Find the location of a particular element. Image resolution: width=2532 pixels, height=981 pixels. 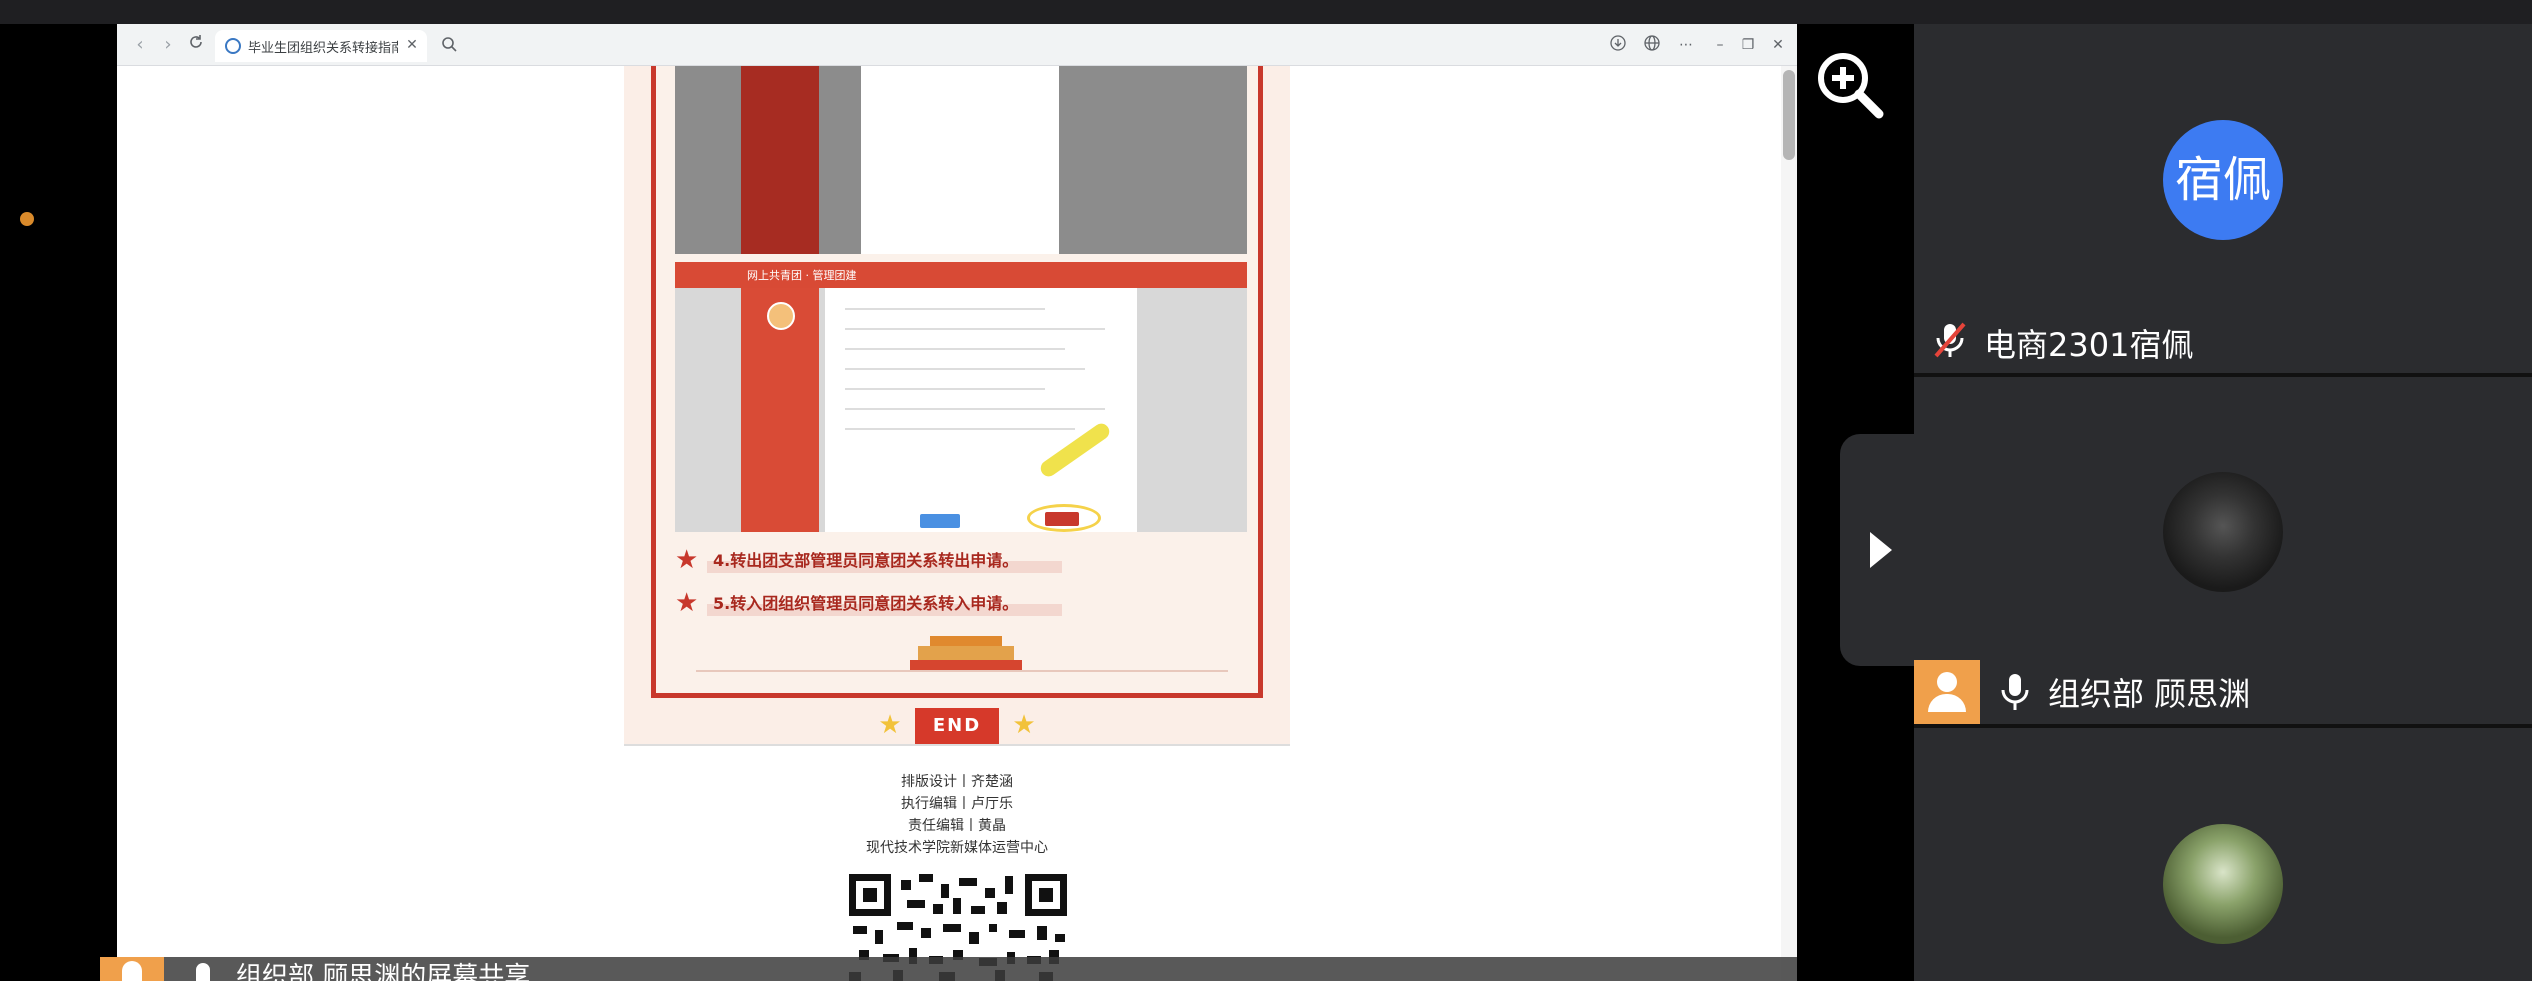

screenshot-header: 网上共青团 · 管理团建 is located at coordinates (961, 275).